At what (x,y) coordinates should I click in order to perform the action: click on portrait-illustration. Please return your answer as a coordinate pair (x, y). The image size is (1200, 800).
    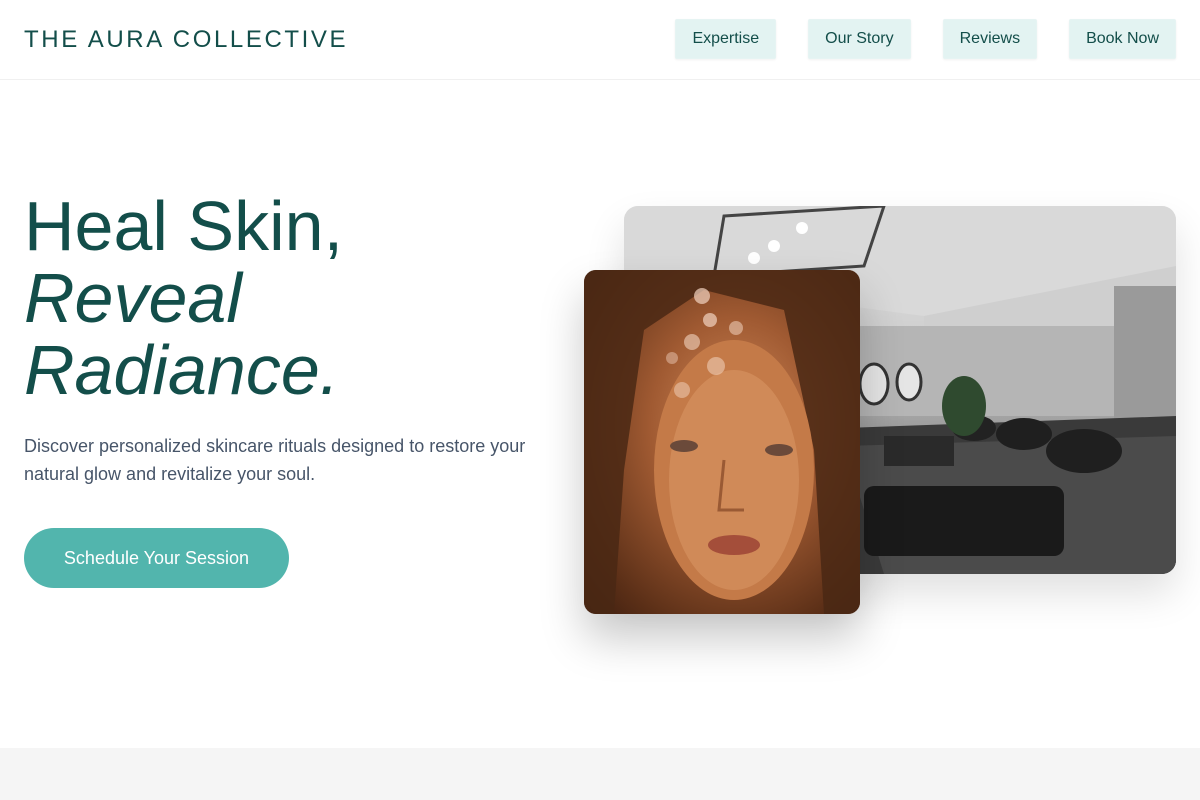
    Looking at the image, I should click on (722, 442).